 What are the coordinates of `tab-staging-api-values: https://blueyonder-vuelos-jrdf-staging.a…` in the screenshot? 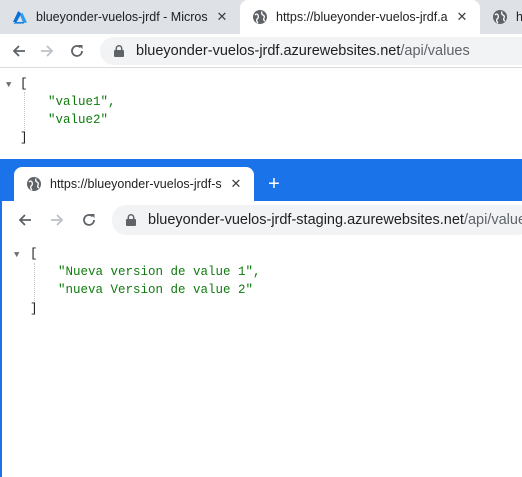 It's located at (134, 184).